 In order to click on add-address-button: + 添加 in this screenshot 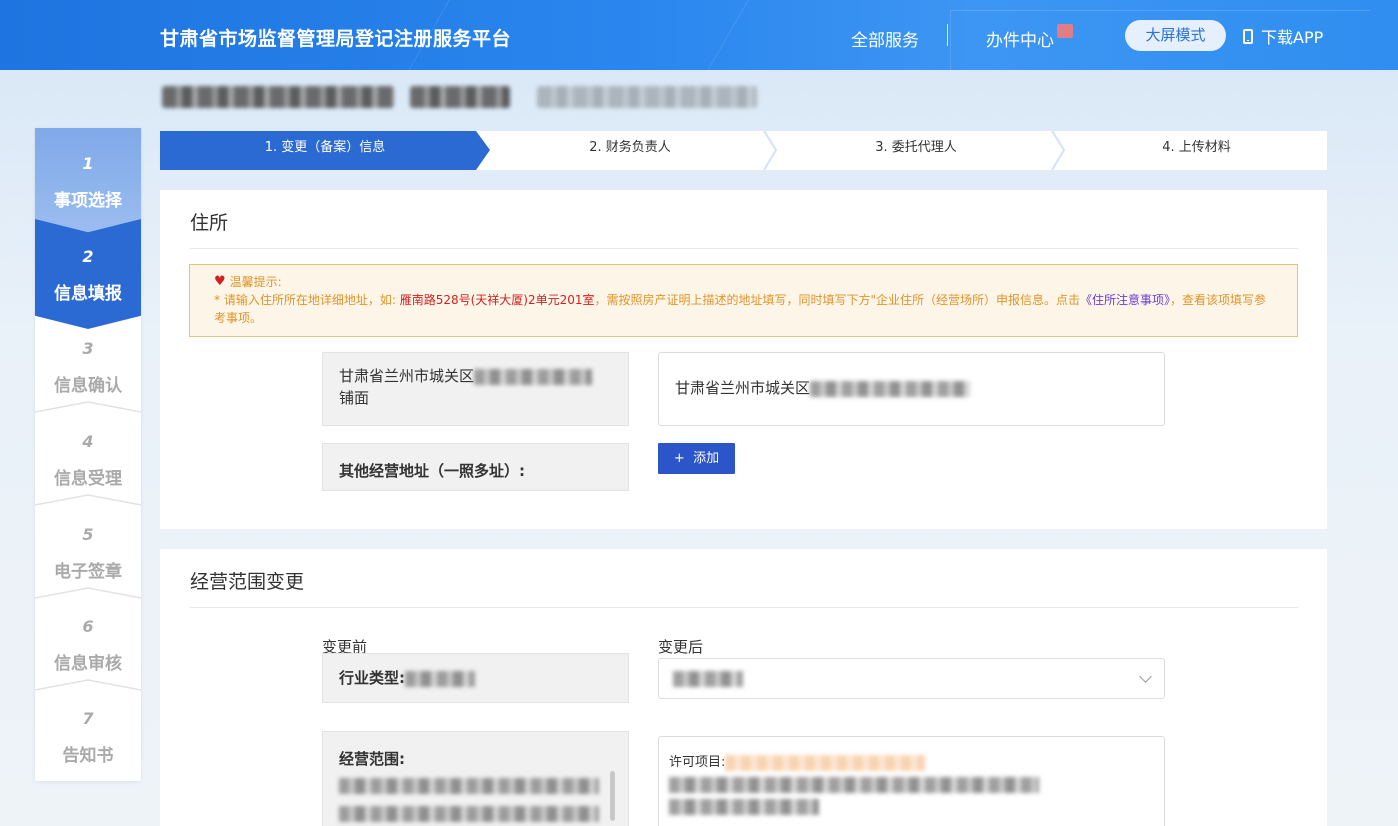, I will do `click(696, 458)`.